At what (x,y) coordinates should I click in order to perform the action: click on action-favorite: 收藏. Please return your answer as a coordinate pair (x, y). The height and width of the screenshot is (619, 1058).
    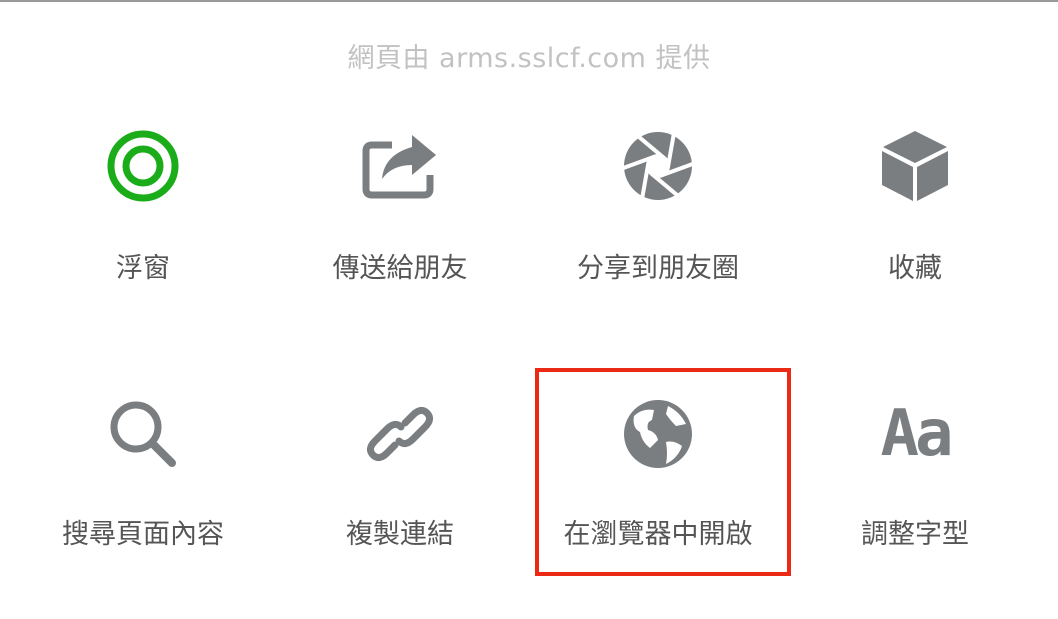
    Looking at the image, I should click on (915, 212).